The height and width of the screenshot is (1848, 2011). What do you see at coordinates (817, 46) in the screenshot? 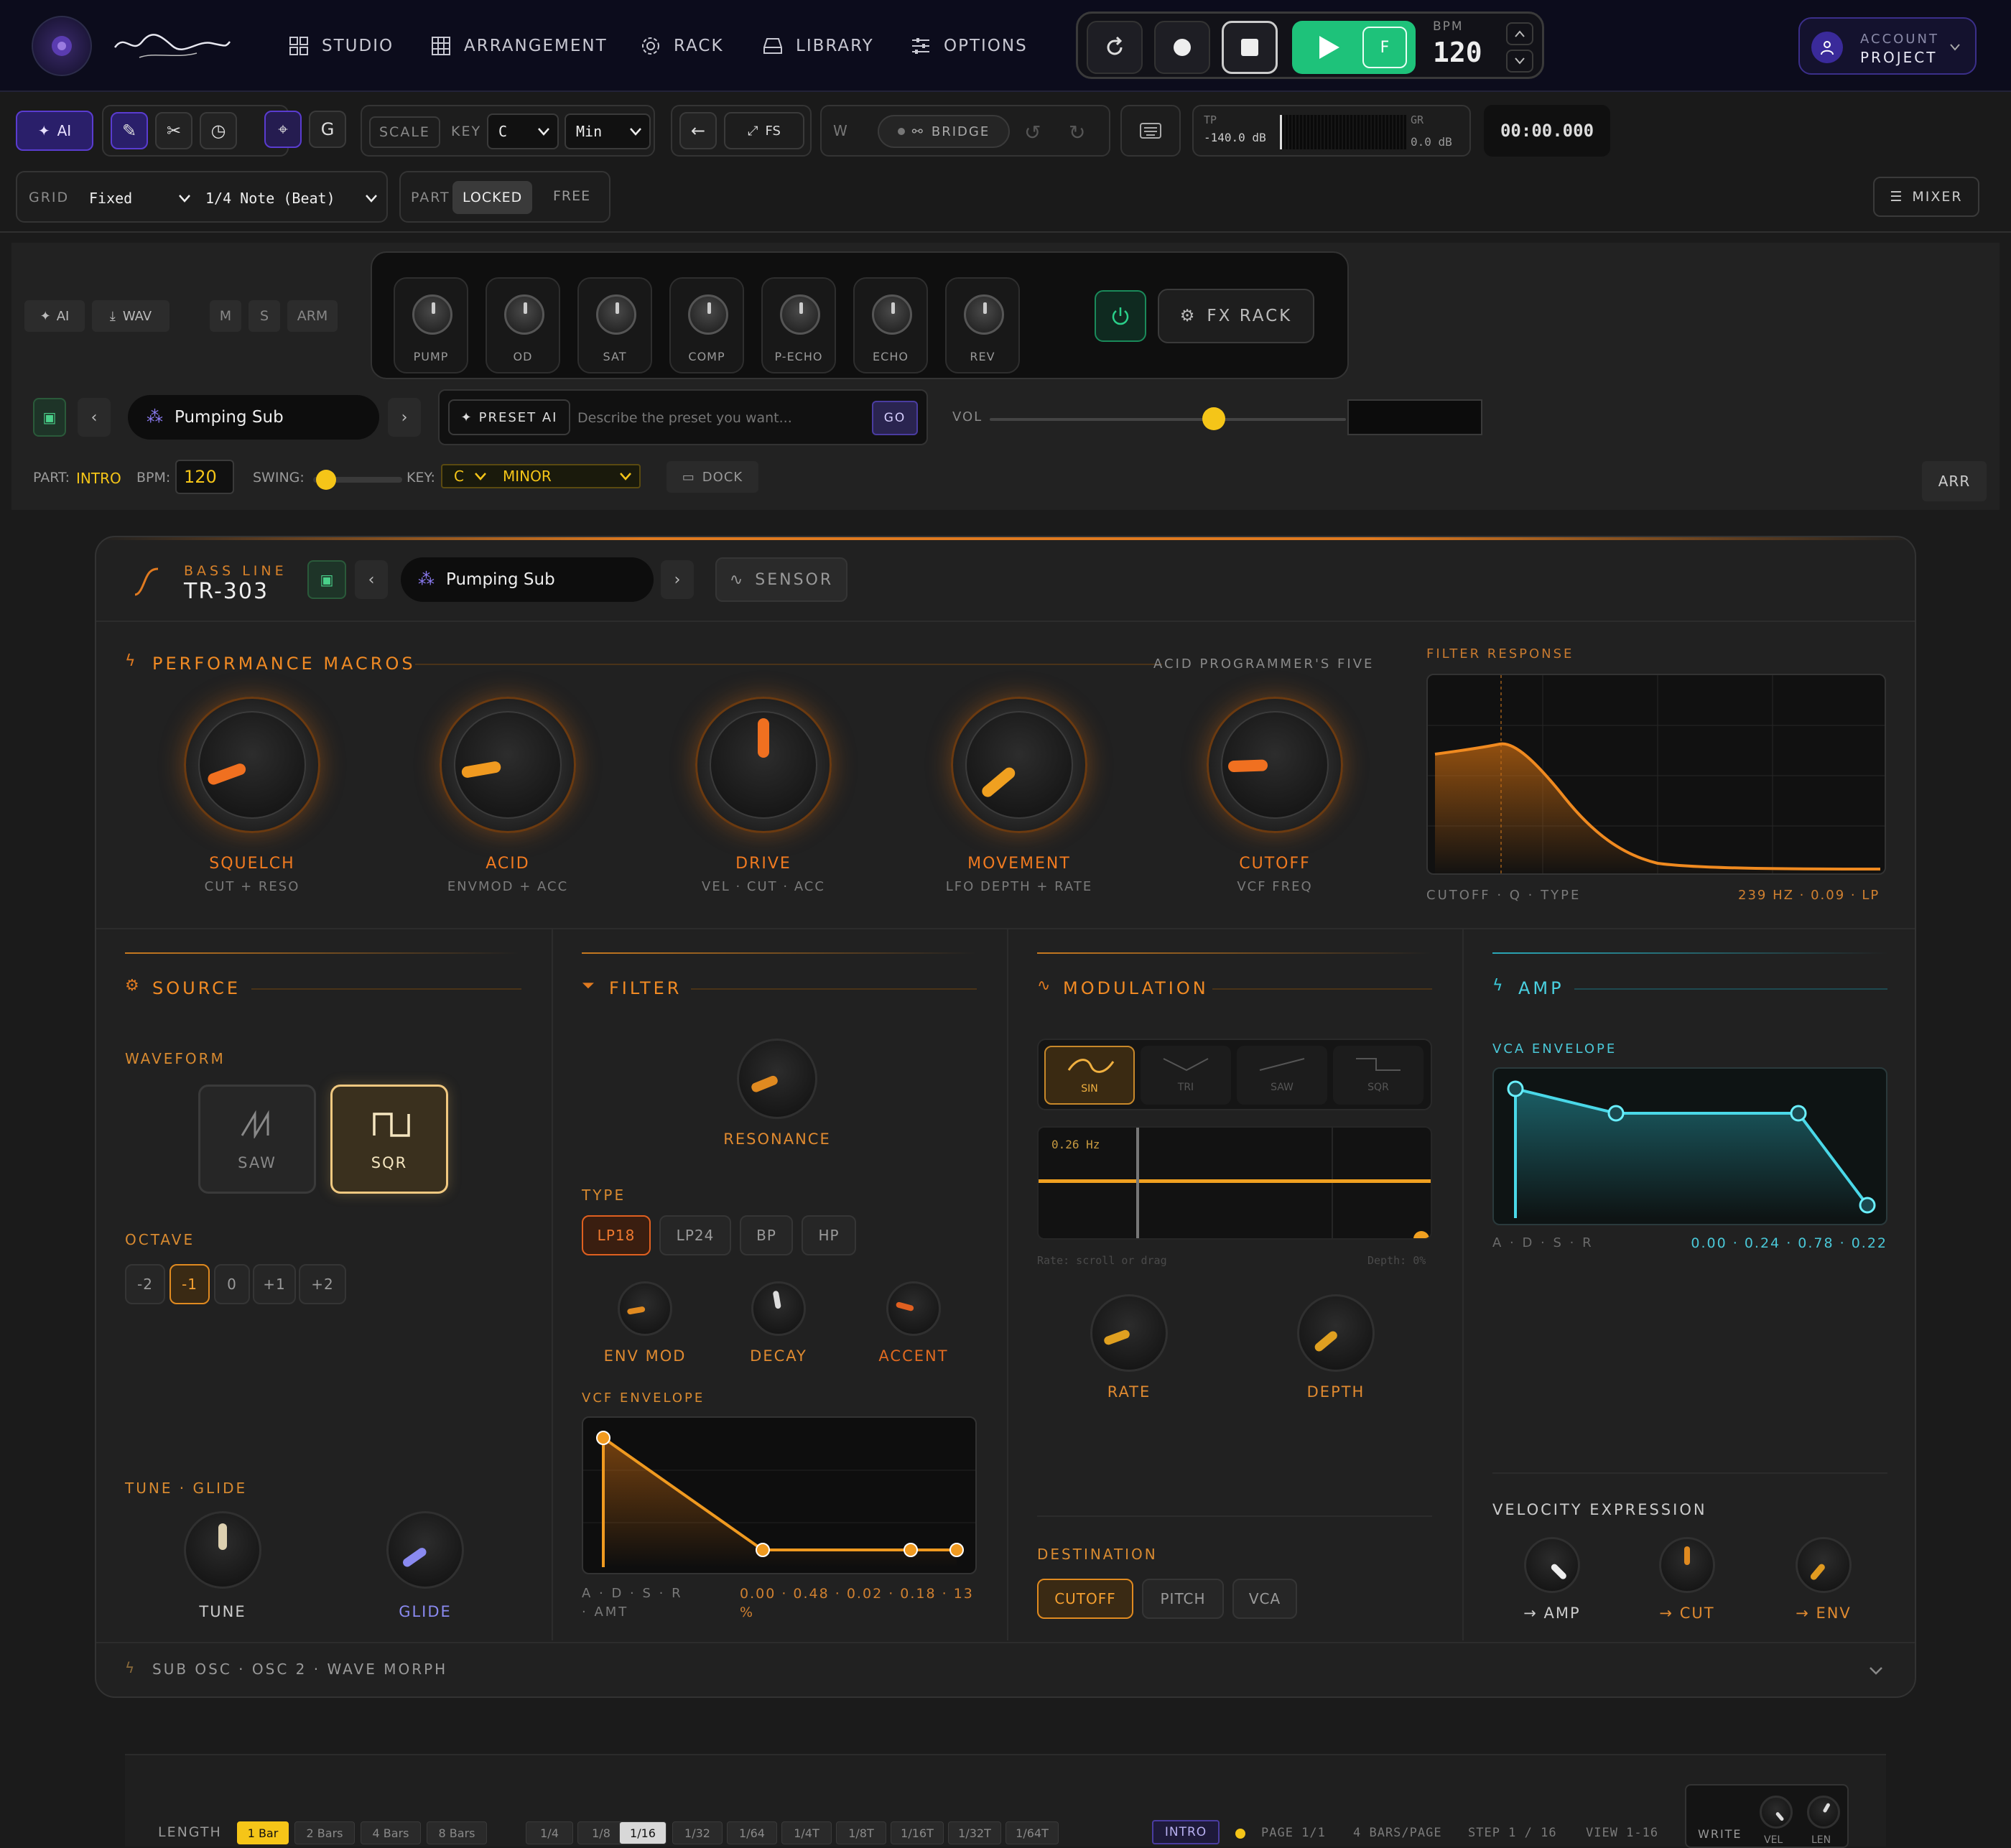
I see `nav-library: LIBRARY` at bounding box center [817, 46].